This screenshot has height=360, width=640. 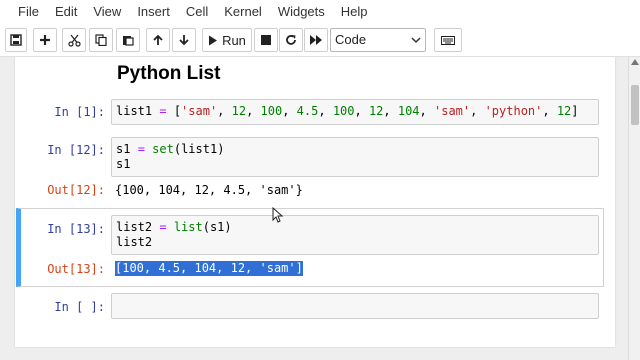 What do you see at coordinates (76, 190) in the screenshot?
I see `output-prompt: Out[12]:` at bounding box center [76, 190].